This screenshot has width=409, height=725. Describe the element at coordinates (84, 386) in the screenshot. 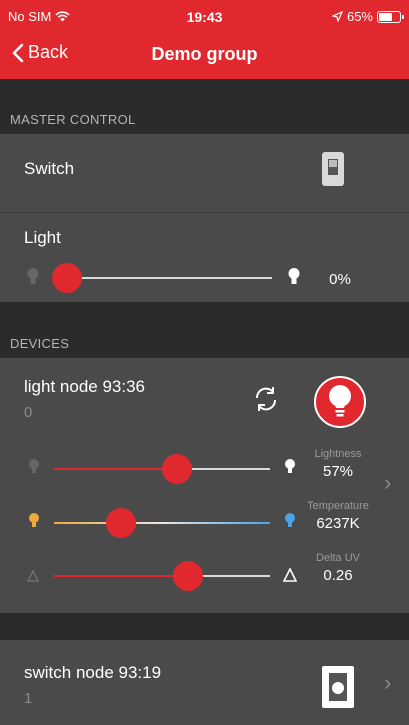

I see `light-node-name: light node 93:36` at that location.